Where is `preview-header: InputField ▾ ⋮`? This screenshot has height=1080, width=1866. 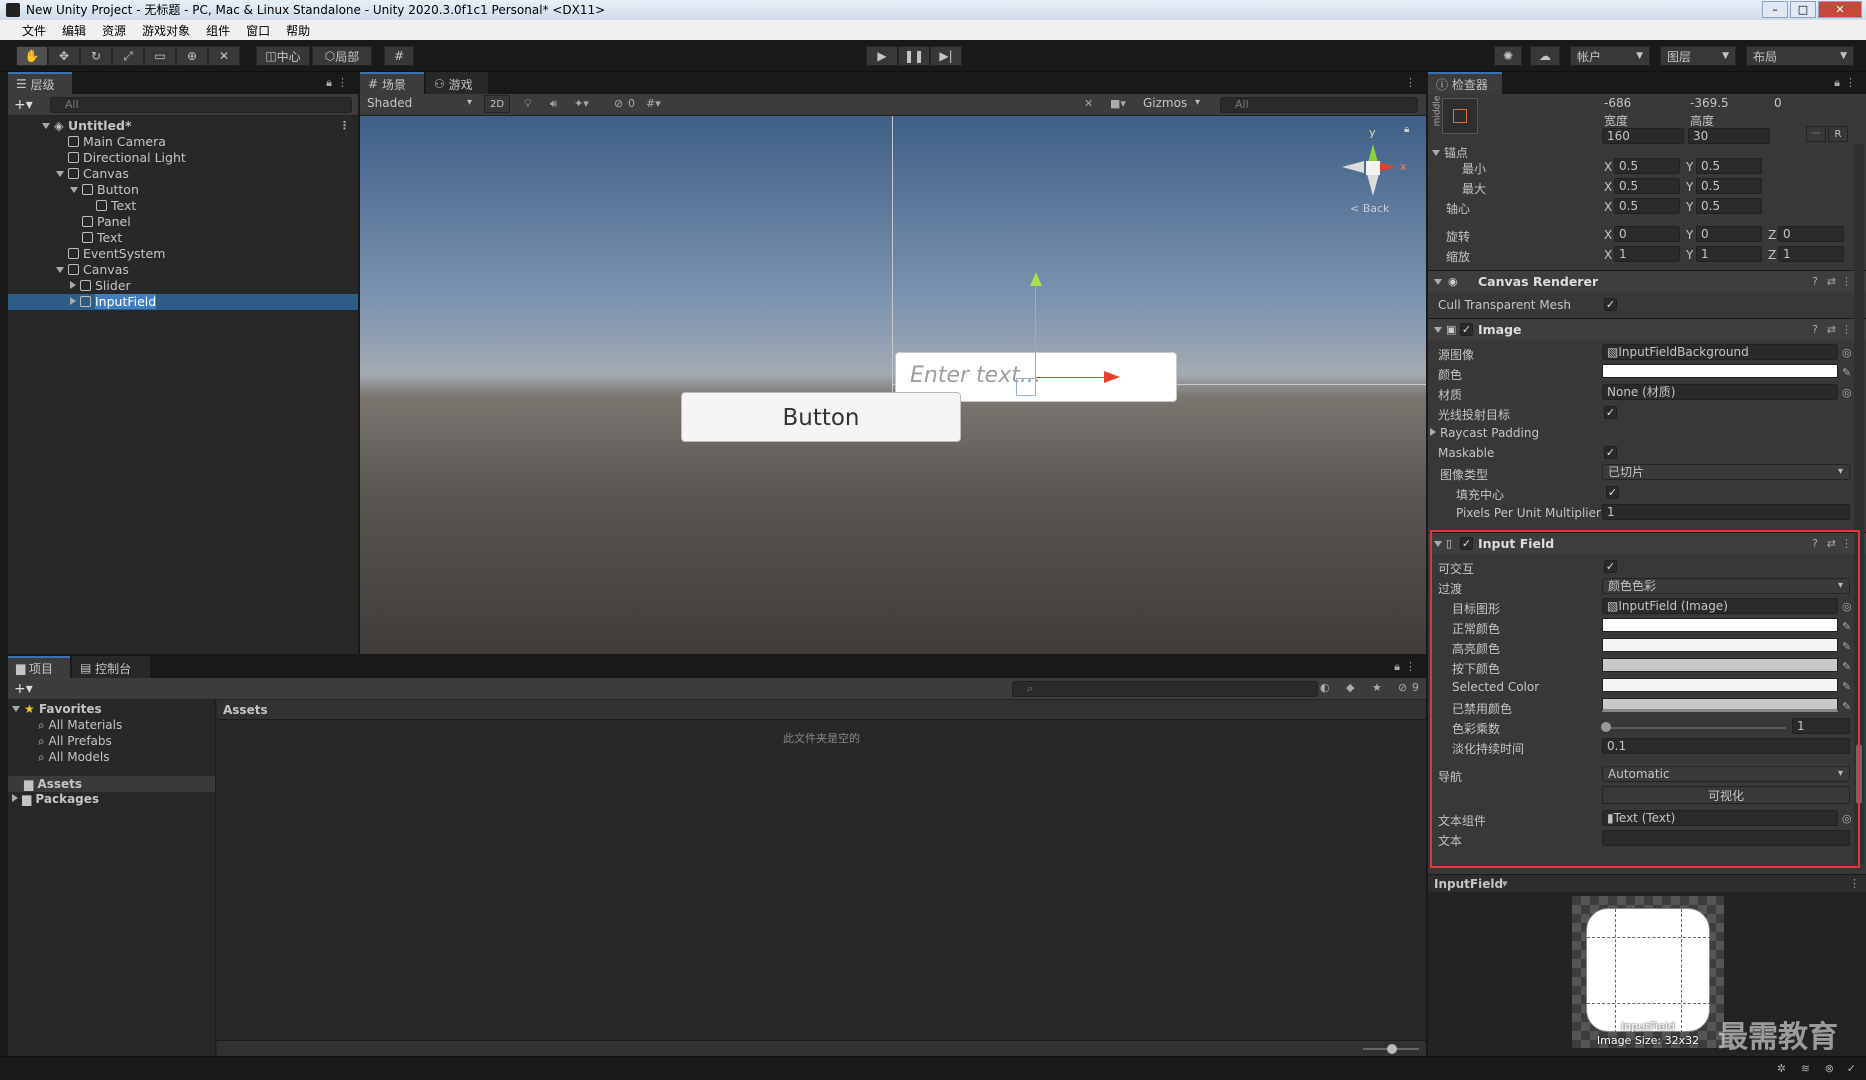
preview-header: InputField ▾ ⋮ is located at coordinates (1647, 883).